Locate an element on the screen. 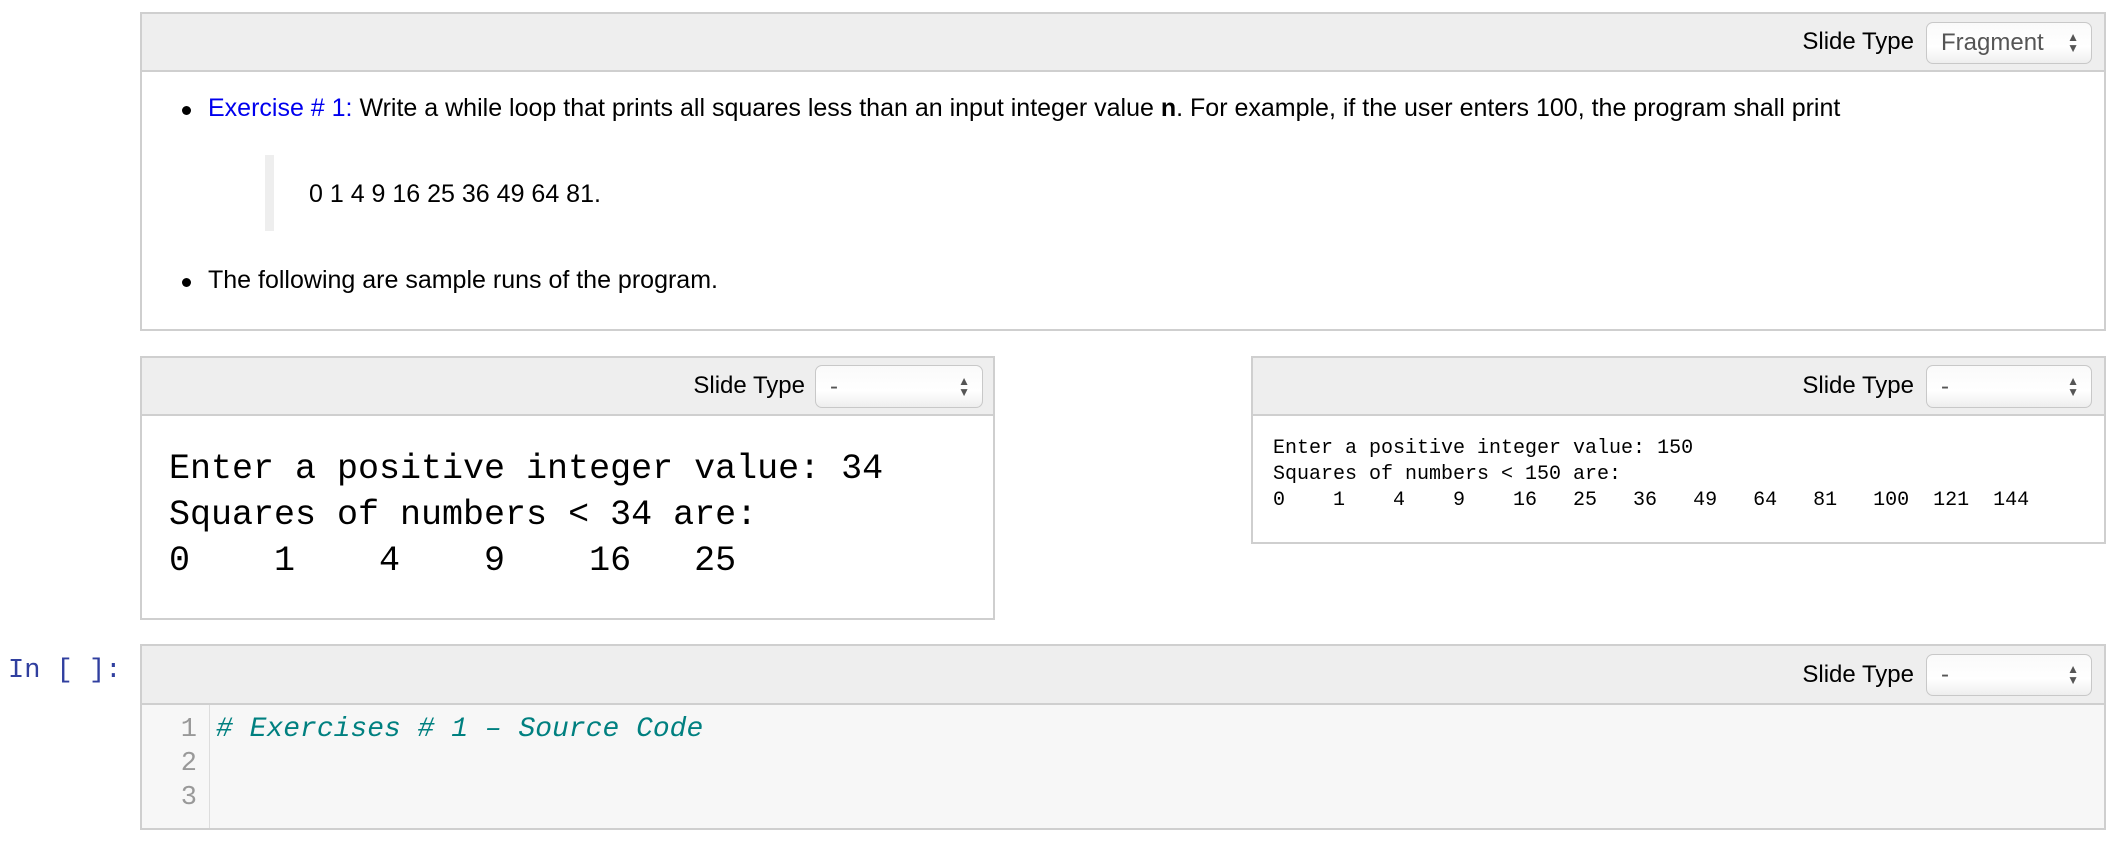 The height and width of the screenshot is (852, 2120). line-number: 2 is located at coordinates (188, 764).